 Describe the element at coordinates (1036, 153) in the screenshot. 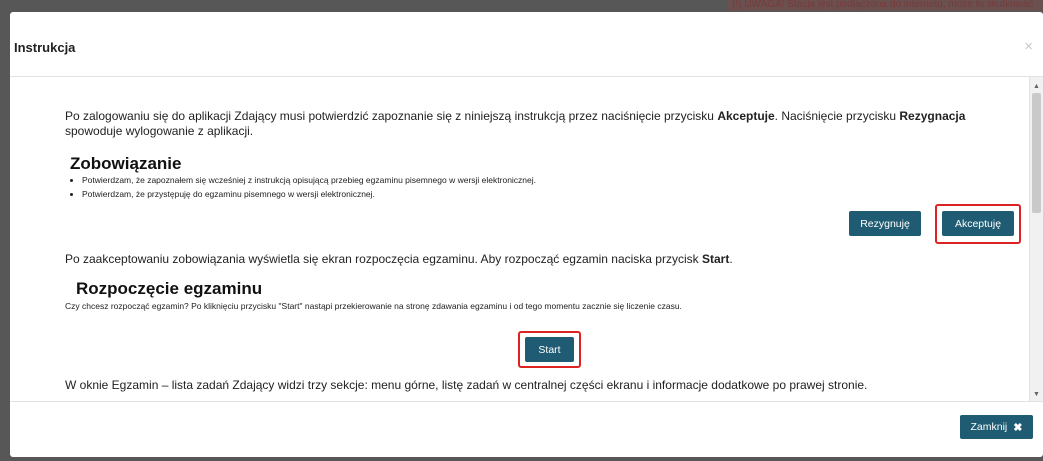

I see `scroll-thumb` at that location.